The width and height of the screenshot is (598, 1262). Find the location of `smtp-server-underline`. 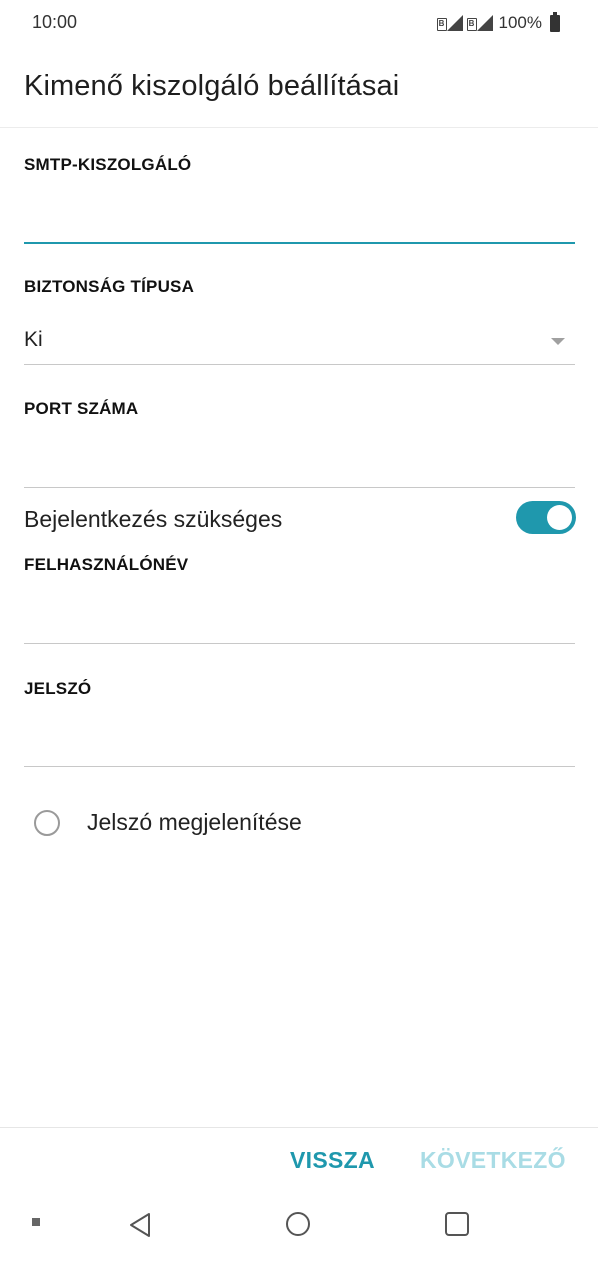

smtp-server-underline is located at coordinates (299, 243).